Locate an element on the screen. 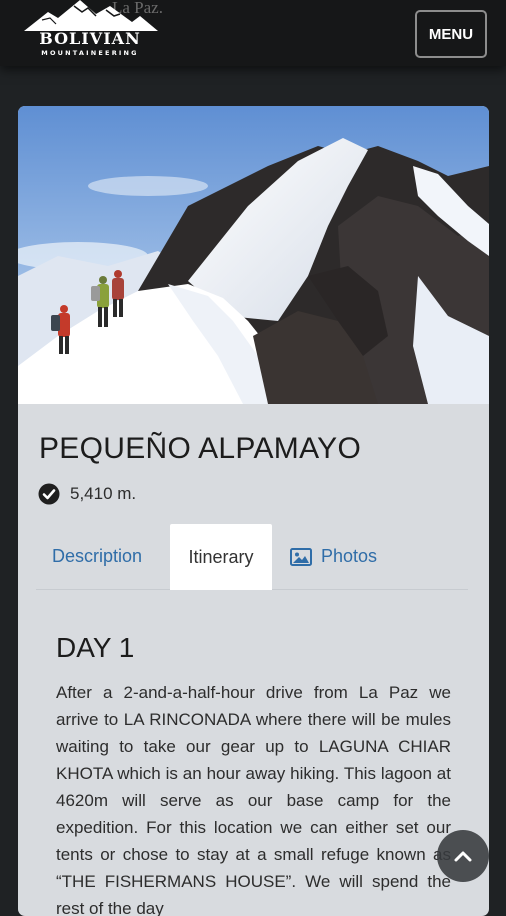 This screenshot has width=506, height=916. menu-button: MENU is located at coordinates (451, 34).